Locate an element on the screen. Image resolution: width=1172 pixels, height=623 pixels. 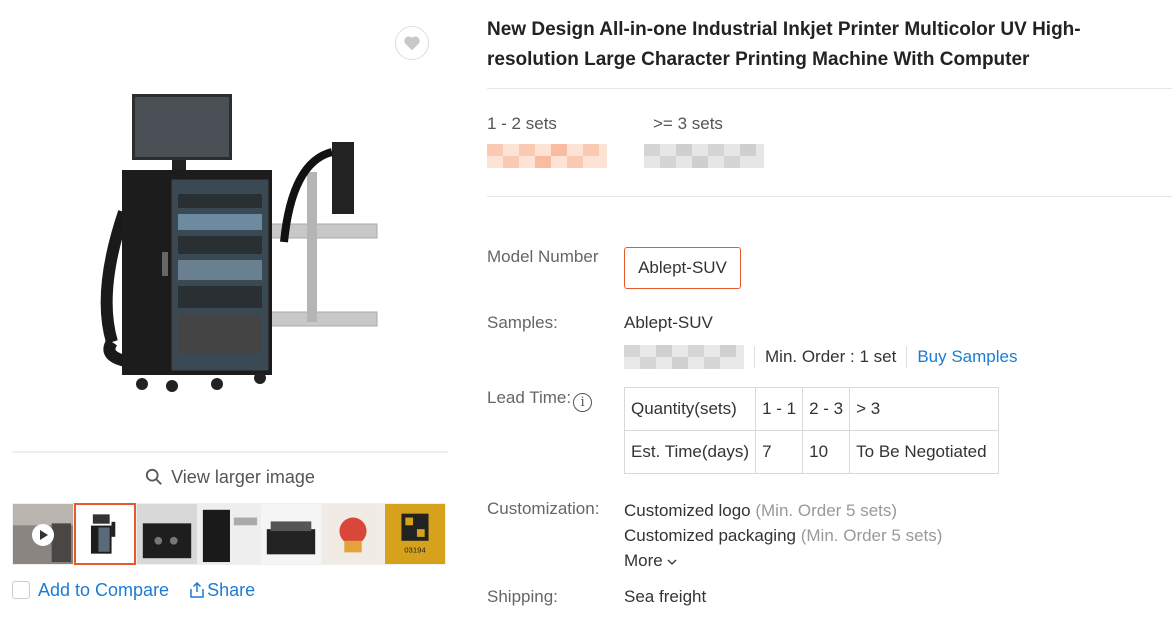
table-cell: 10 is located at coordinates (826, 452).